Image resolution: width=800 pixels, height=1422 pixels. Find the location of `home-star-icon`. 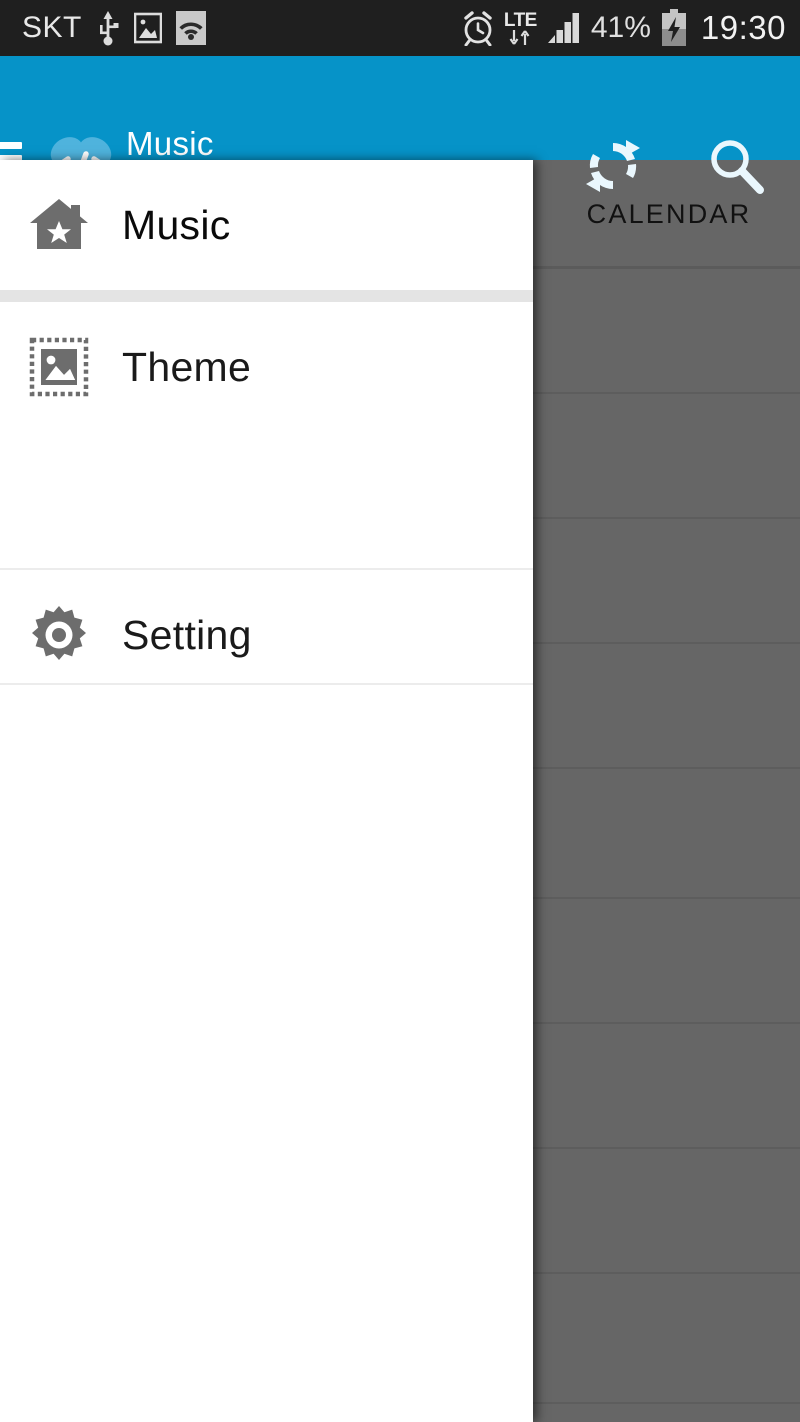

home-star-icon is located at coordinates (59, 225).